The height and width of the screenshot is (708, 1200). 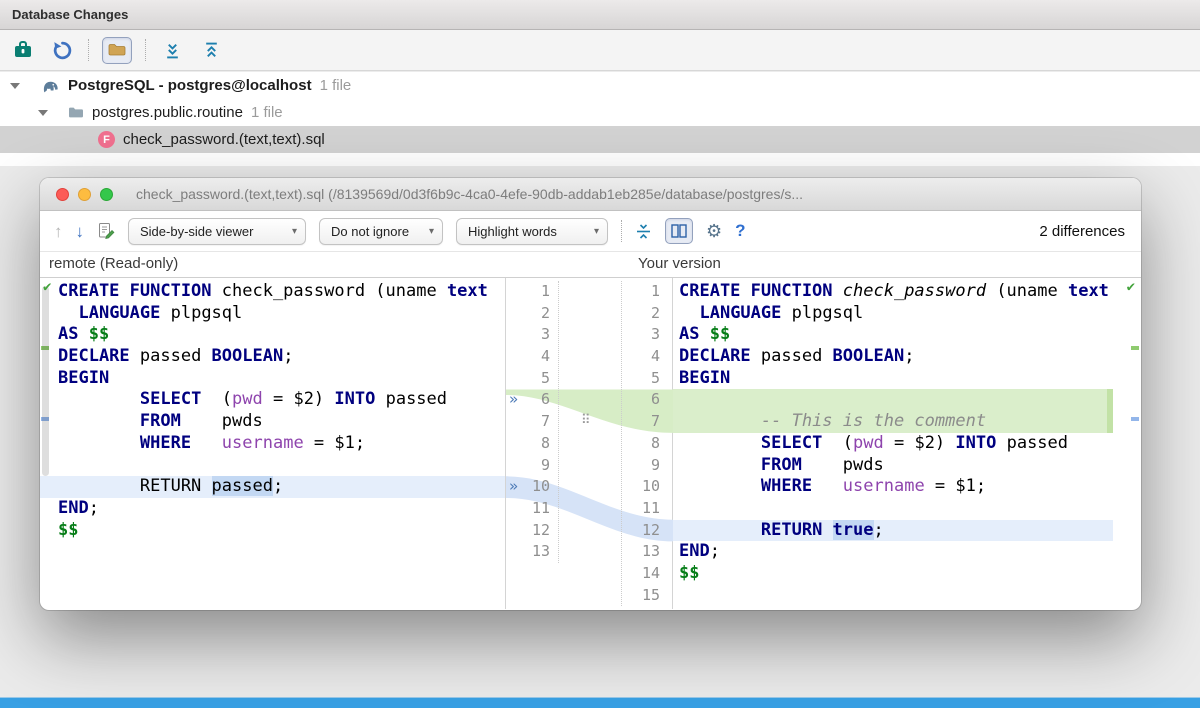 I want to click on previous-difference-button: ↑, so click(x=58, y=231).